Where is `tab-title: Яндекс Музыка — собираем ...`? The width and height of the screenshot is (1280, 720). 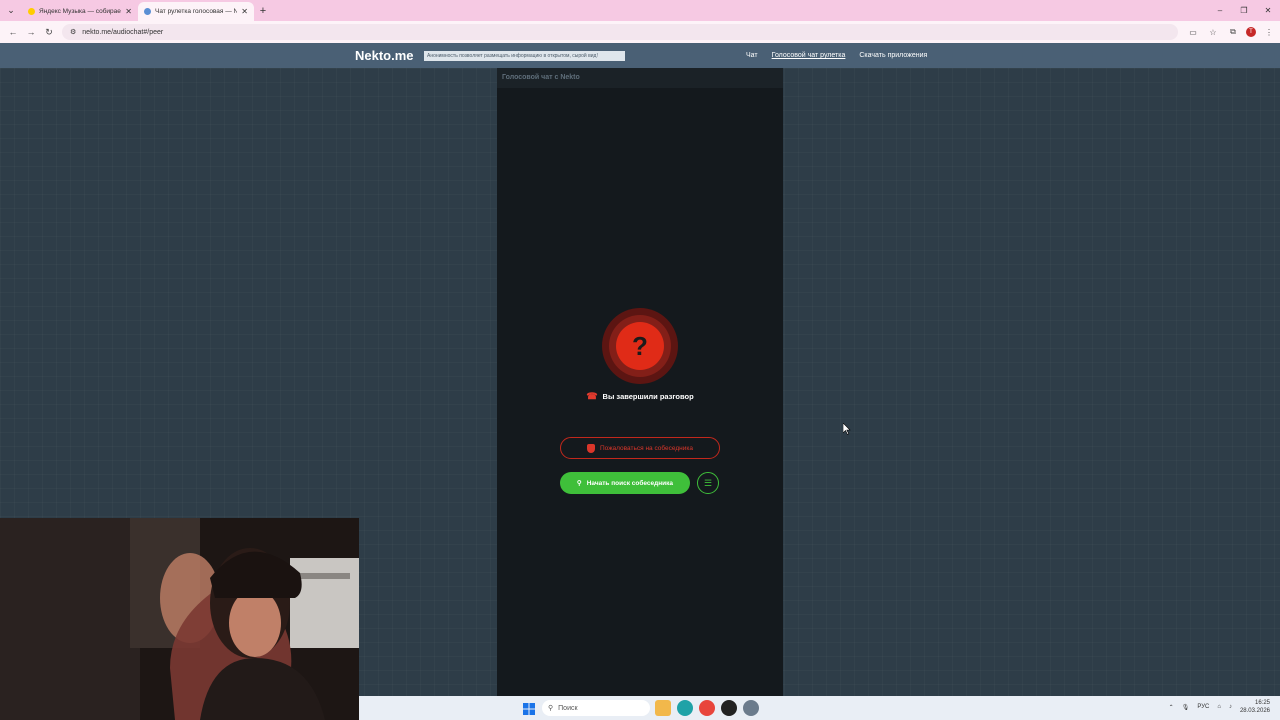
tab-title: Яндекс Музыка — собираем ... is located at coordinates (80, 11).